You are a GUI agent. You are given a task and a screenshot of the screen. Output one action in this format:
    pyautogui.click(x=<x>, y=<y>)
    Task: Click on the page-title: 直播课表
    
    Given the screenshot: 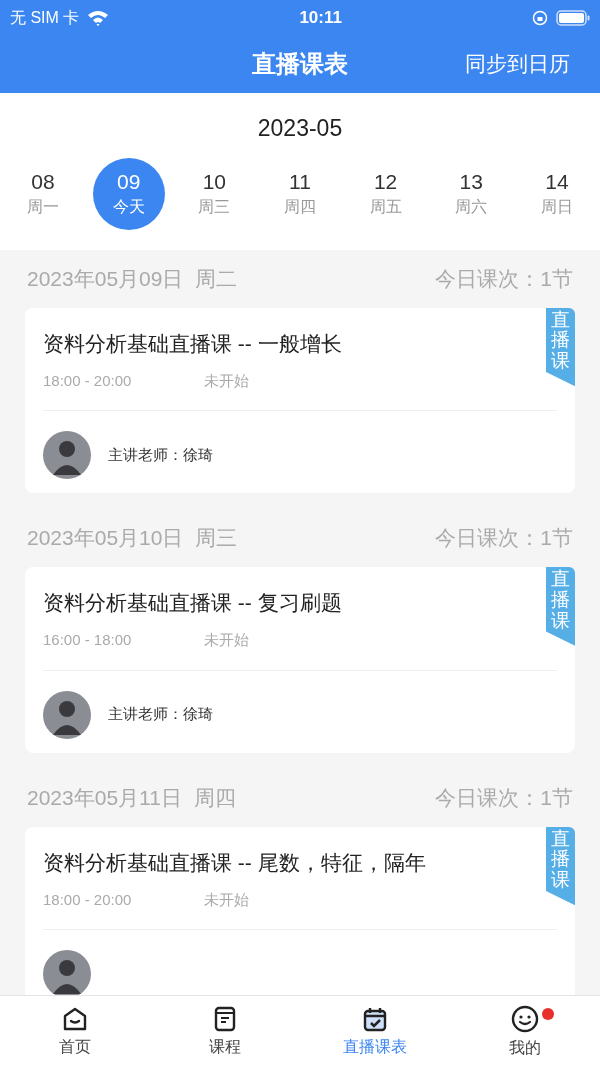 What is the action you would take?
    pyautogui.click(x=300, y=64)
    